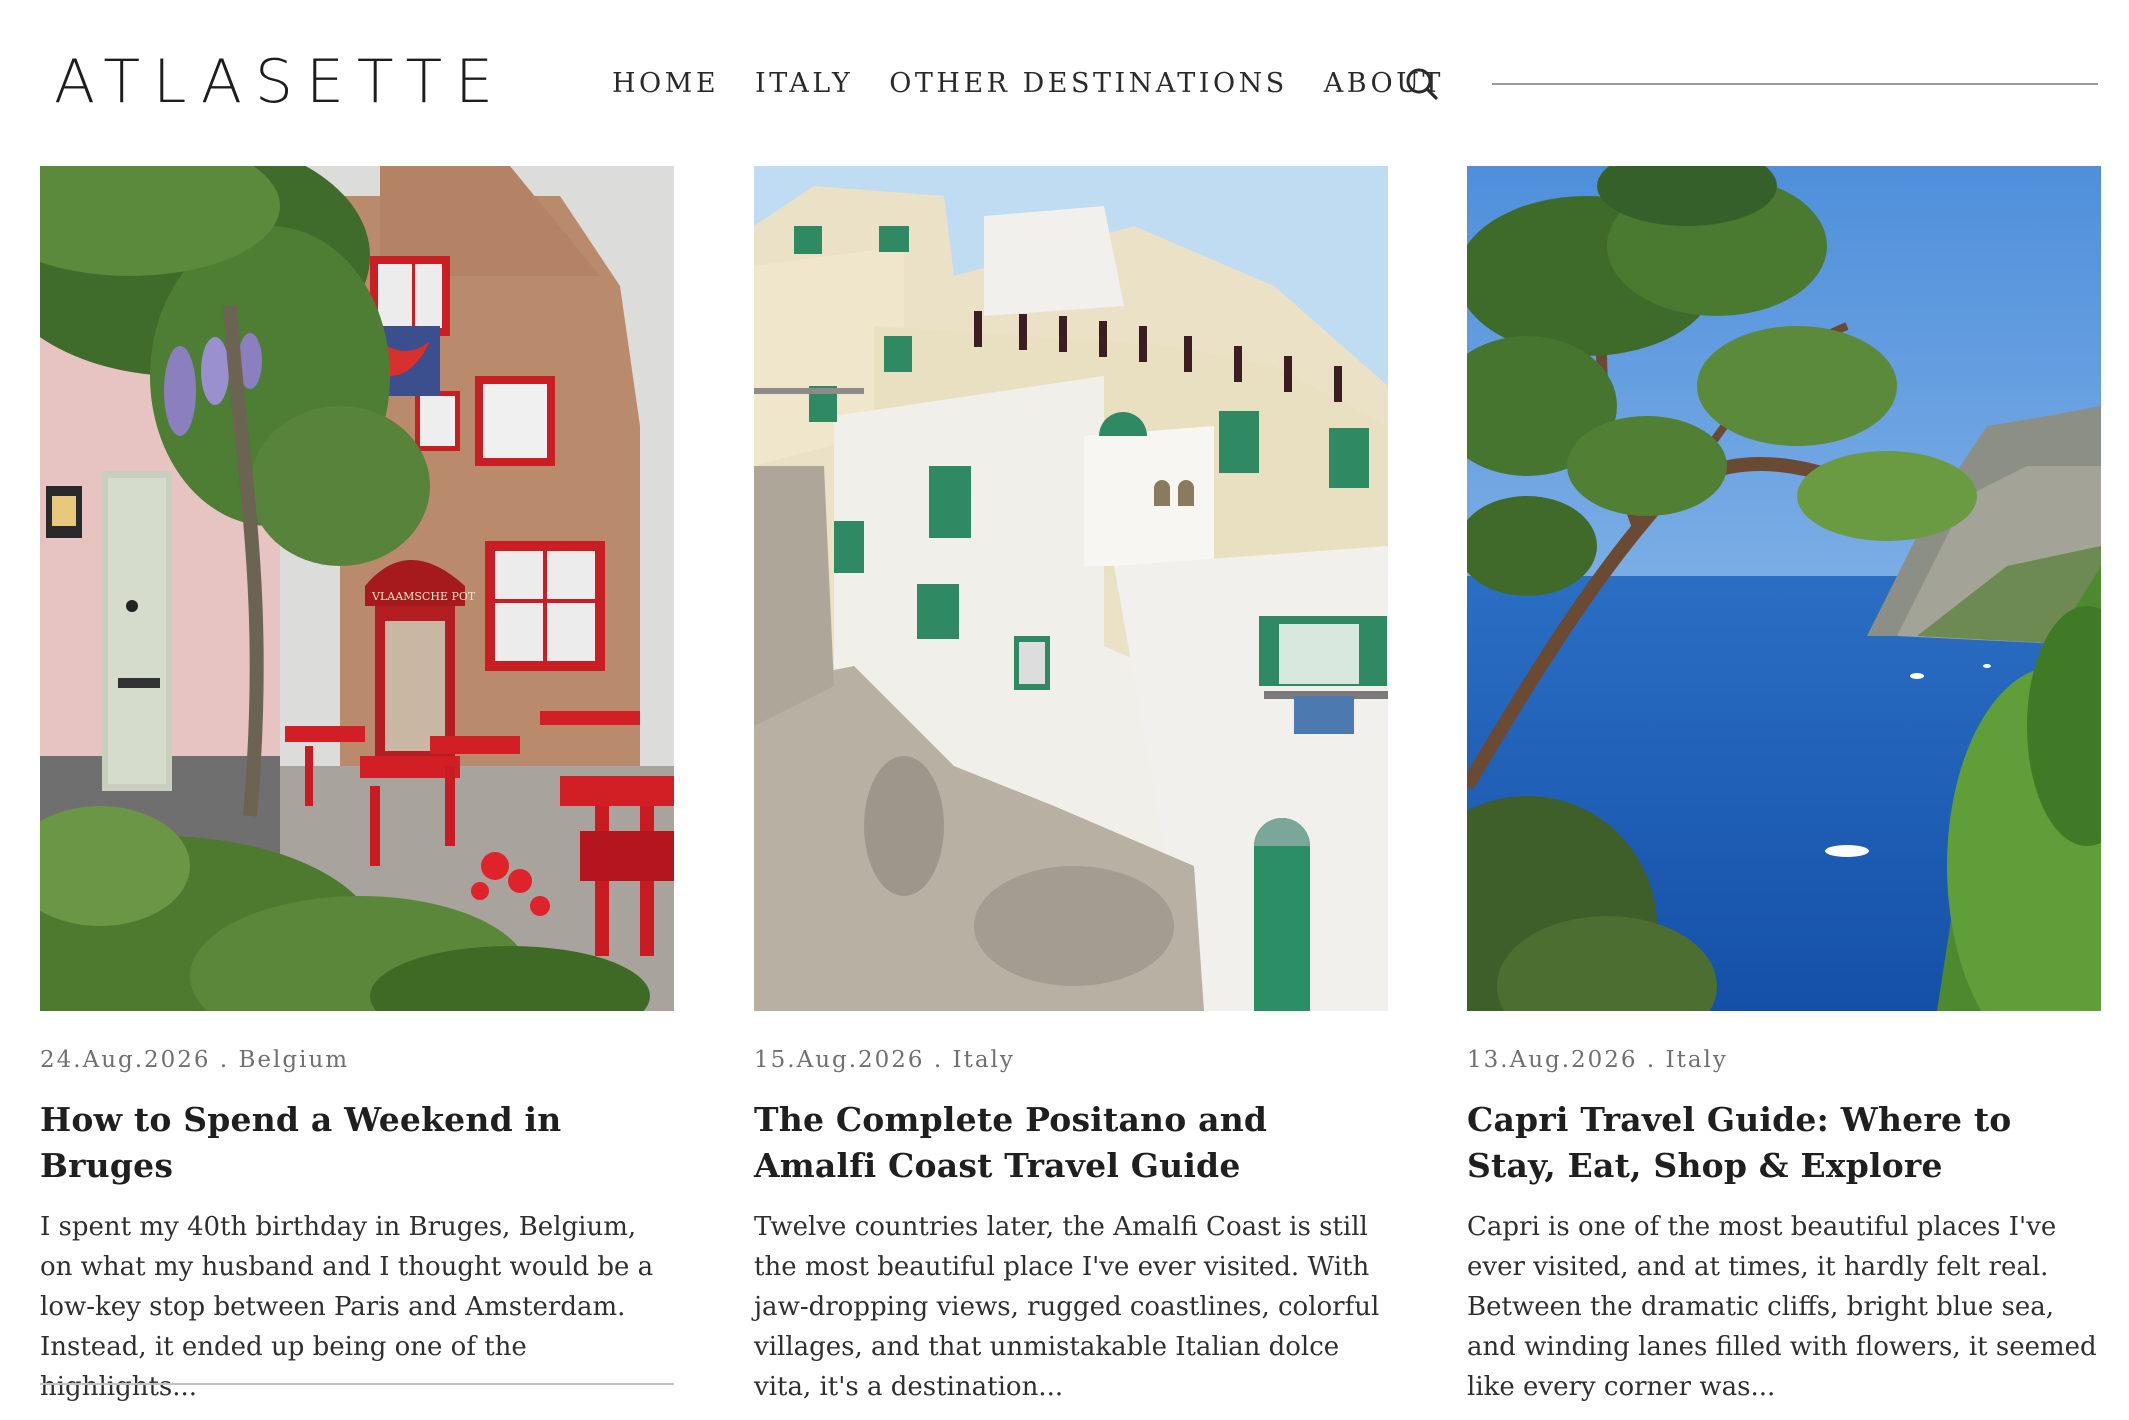 Image resolution: width=2129 pixels, height=1420 pixels. Describe the element at coordinates (357, 1384) in the screenshot. I see `post-divider` at that location.